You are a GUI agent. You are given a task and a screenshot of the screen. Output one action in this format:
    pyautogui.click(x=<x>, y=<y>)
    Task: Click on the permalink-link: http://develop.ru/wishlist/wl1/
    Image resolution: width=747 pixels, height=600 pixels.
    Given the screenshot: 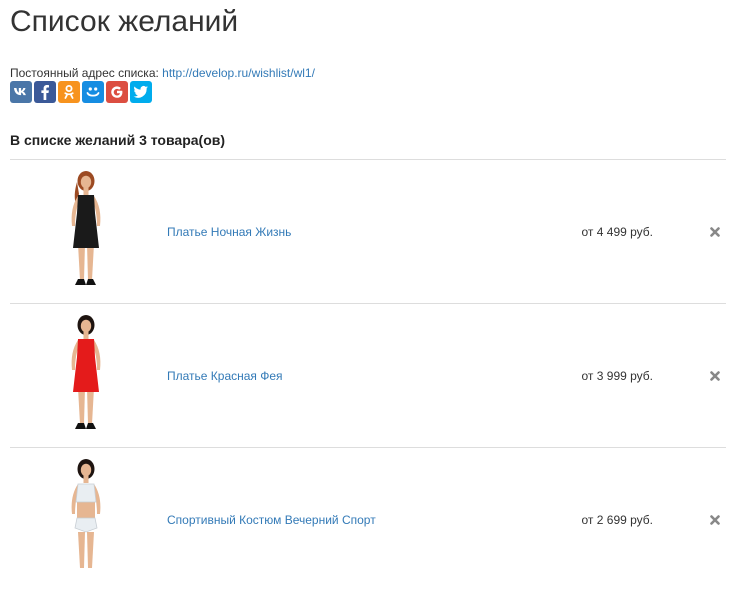 What is the action you would take?
    pyautogui.click(x=238, y=73)
    